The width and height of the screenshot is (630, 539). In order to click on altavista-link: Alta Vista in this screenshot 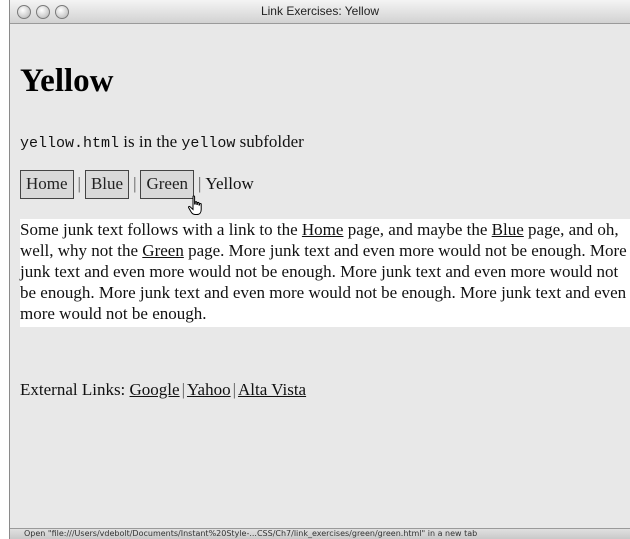, I will do `click(272, 389)`.